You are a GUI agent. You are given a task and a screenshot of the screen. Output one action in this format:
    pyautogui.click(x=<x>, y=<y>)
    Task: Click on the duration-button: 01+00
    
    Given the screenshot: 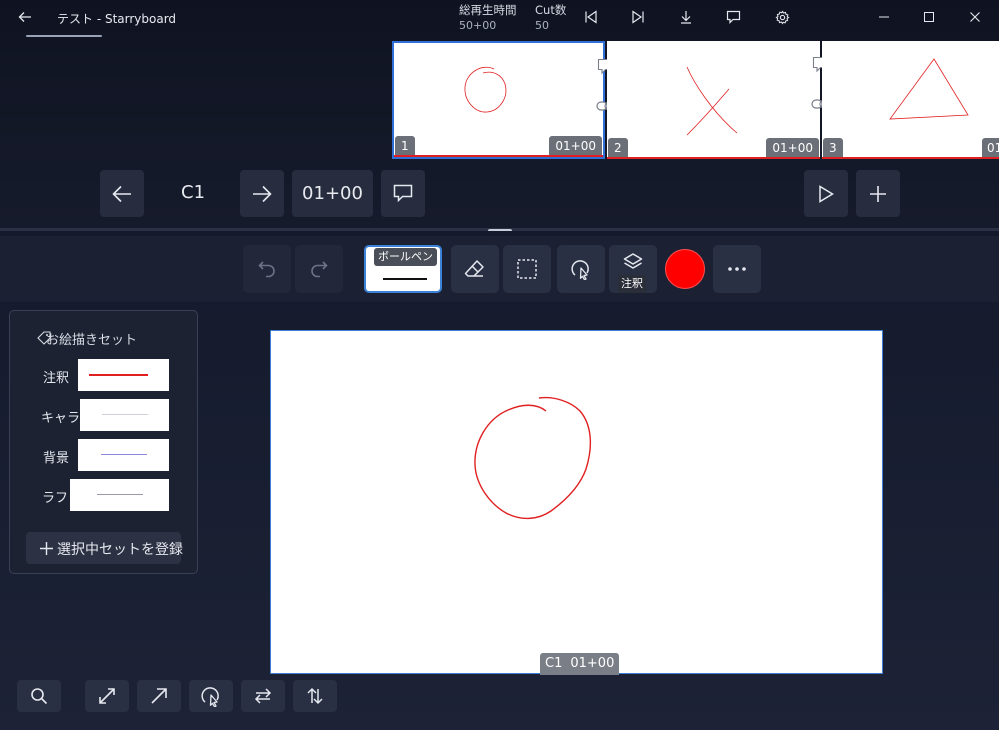 What is the action you would take?
    pyautogui.click(x=332, y=193)
    